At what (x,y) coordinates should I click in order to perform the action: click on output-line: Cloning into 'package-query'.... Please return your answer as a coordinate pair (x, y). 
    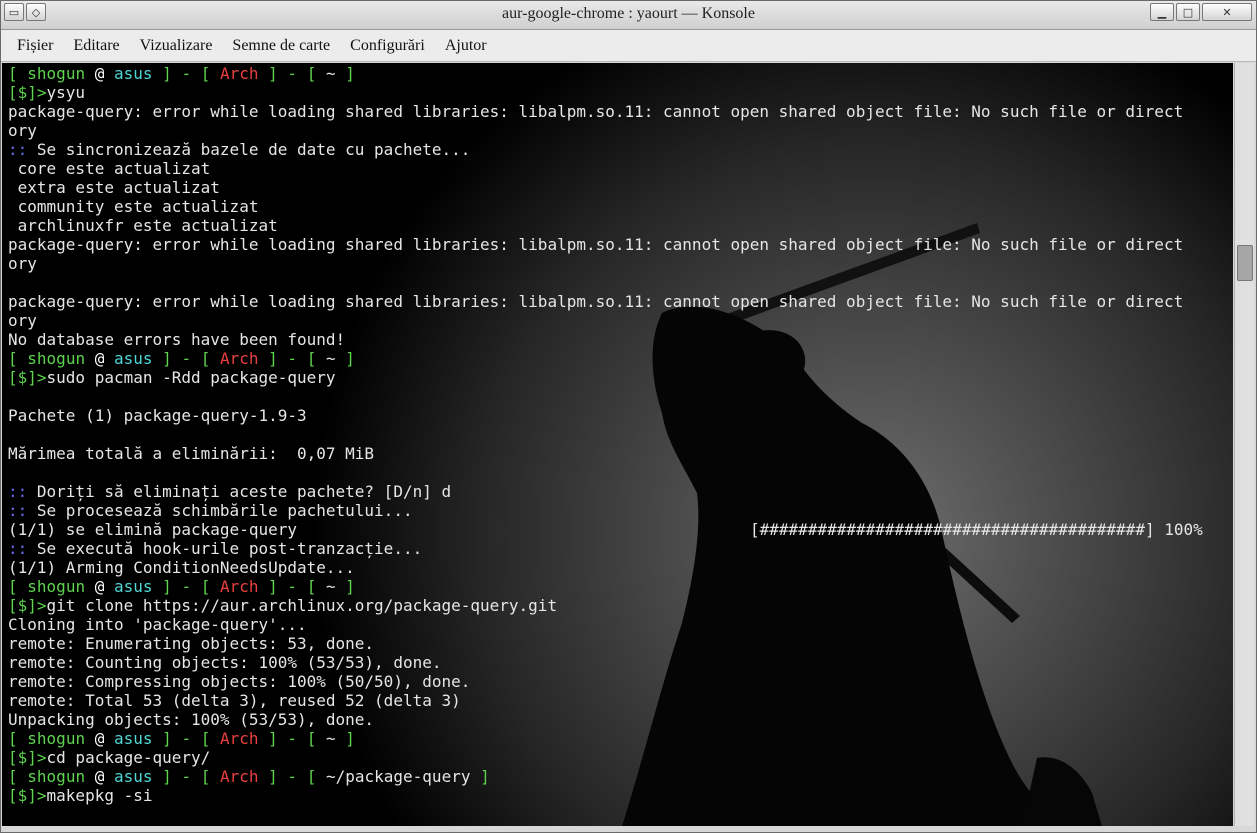
    Looking at the image, I should click on (157, 624).